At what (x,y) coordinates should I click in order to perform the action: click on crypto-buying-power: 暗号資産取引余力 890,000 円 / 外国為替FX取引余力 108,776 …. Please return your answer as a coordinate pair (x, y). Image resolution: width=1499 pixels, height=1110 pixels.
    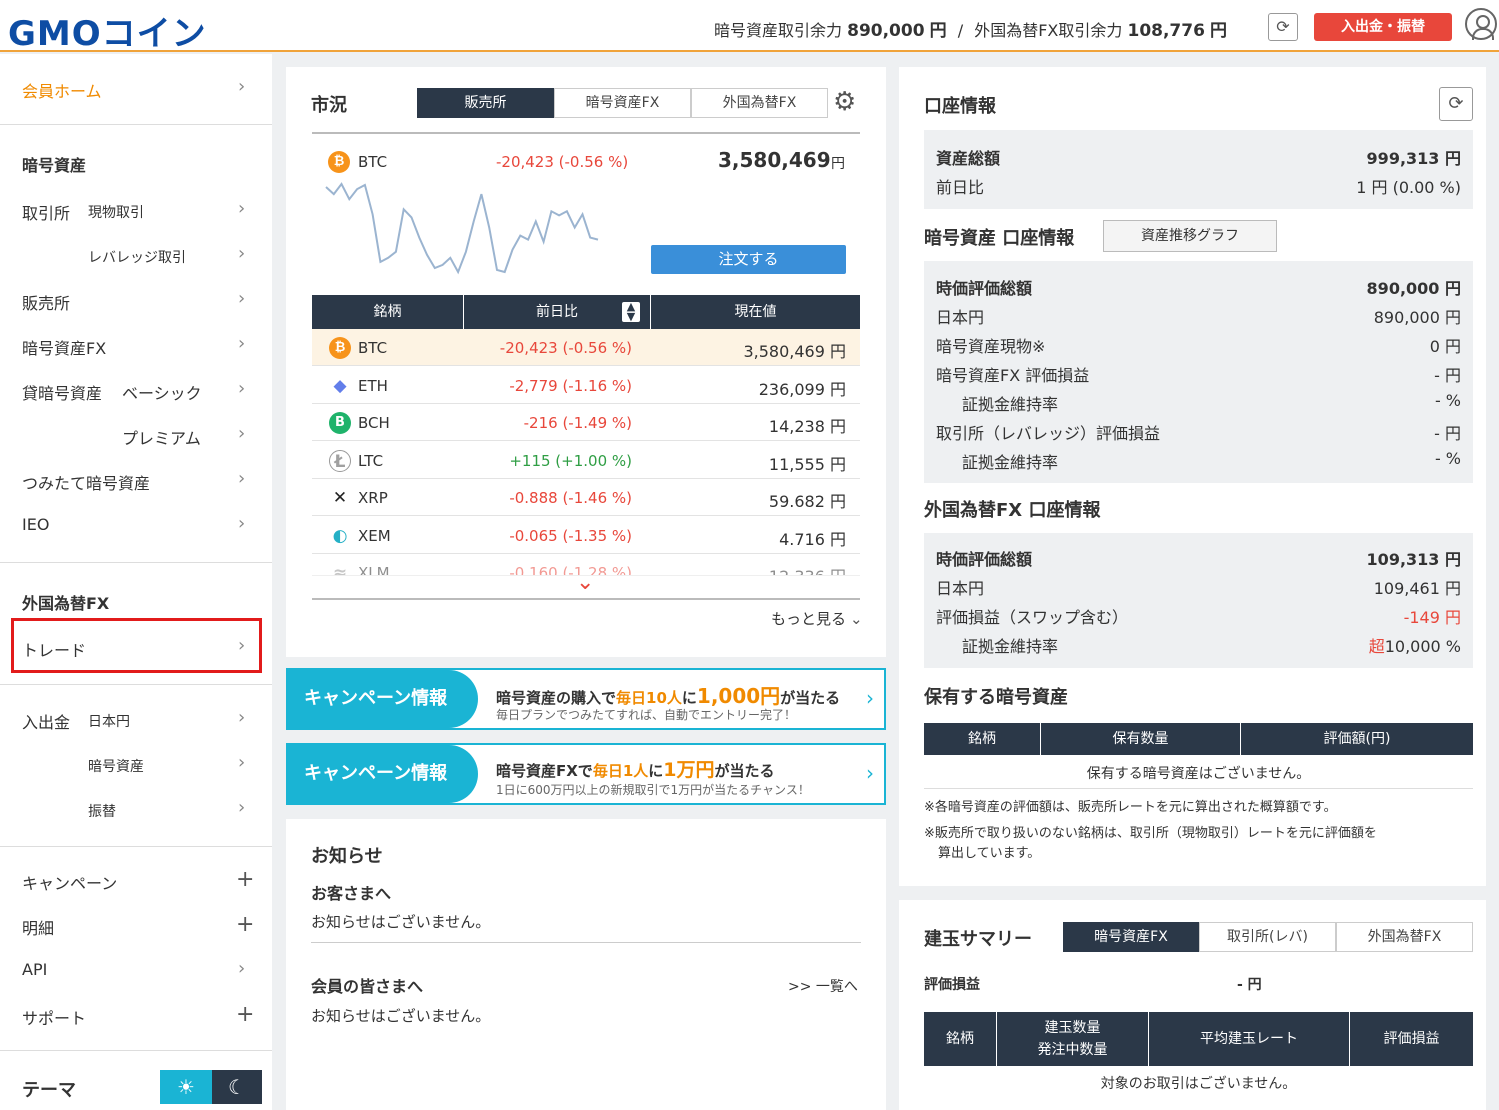
    Looking at the image, I should click on (970, 28).